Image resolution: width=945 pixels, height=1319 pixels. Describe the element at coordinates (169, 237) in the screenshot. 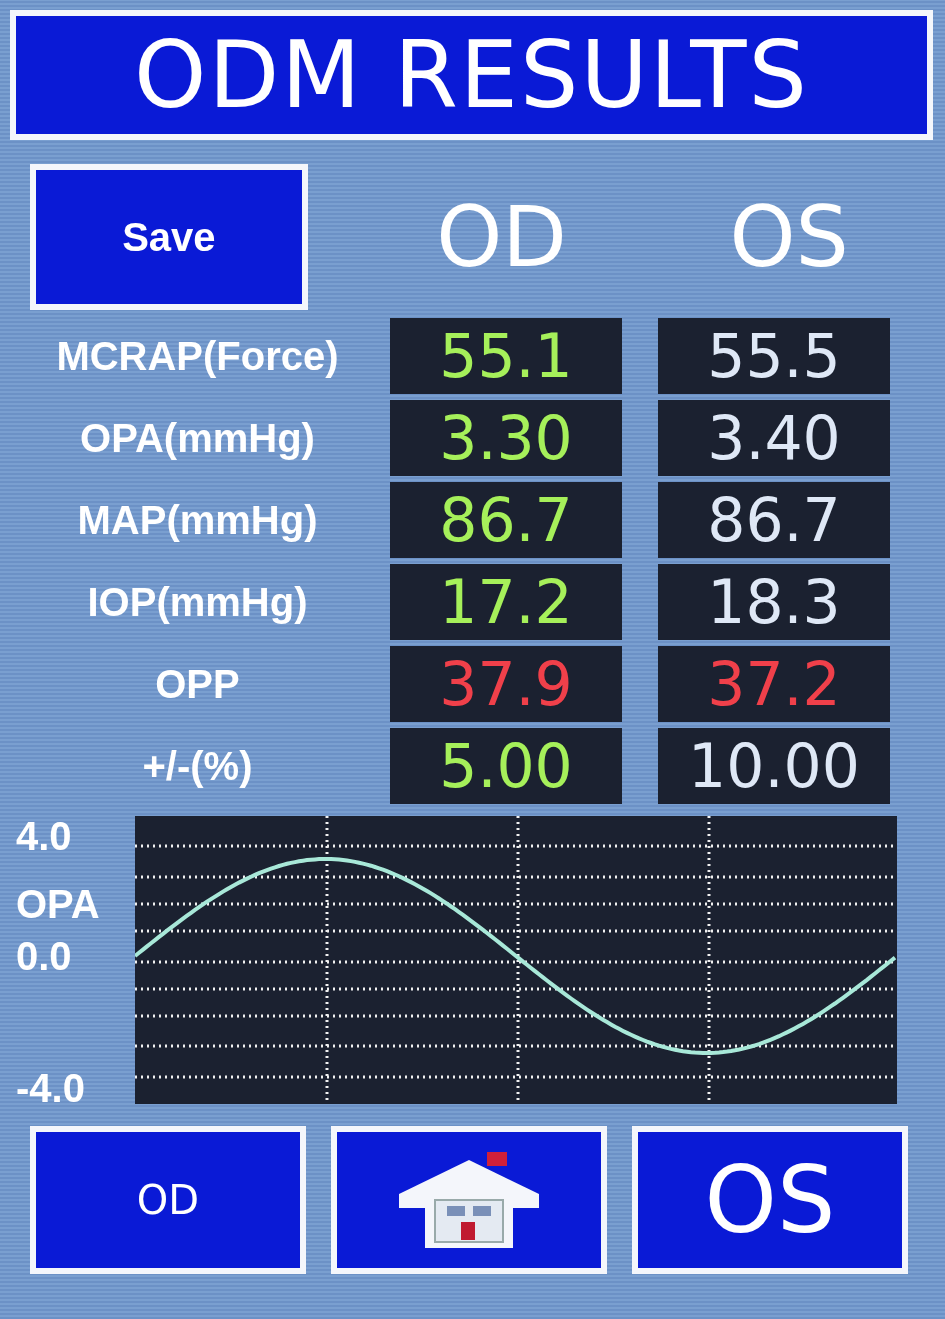

I see `save-button: Save` at that location.